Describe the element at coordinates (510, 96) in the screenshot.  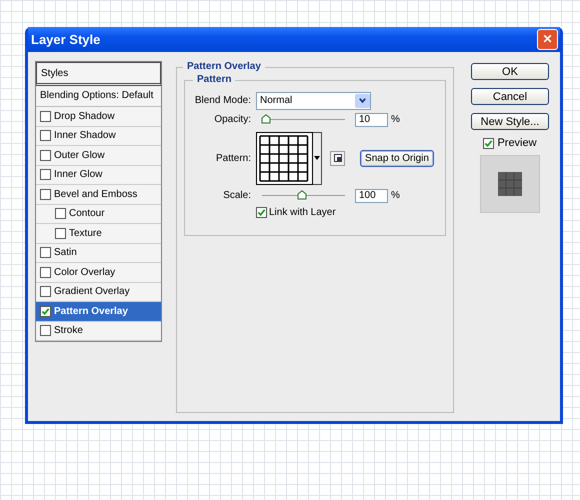
I see `dialog-button: Cancel` at that location.